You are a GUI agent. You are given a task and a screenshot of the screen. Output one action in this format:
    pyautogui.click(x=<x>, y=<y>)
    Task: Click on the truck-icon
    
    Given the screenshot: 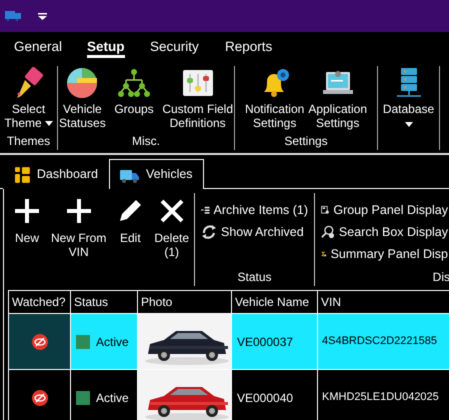 What is the action you would take?
    pyautogui.click(x=13, y=16)
    